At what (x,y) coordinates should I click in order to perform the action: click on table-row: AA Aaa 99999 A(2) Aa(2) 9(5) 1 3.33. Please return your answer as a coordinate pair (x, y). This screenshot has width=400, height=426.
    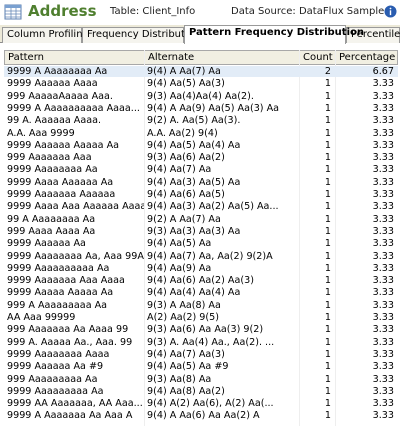
    Looking at the image, I should click on (201, 317).